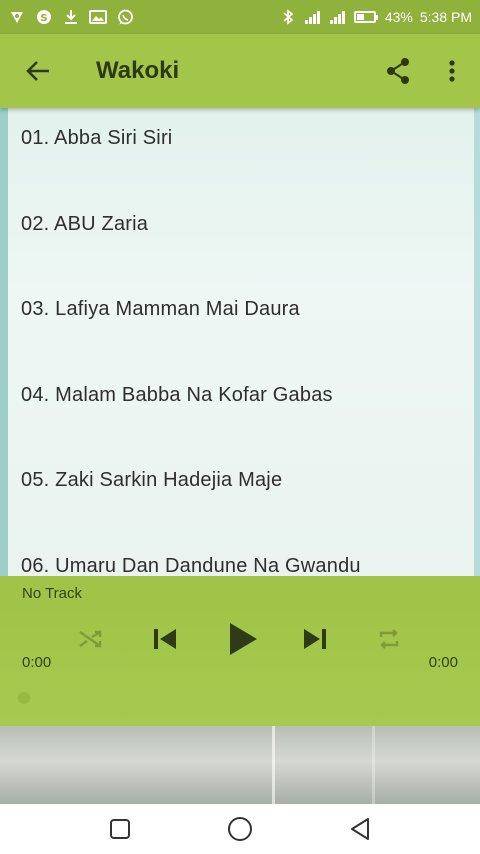 The width and height of the screenshot is (480, 854). I want to click on track-item: 04. Malam Babba Na Kofar Gabas, so click(241, 408).